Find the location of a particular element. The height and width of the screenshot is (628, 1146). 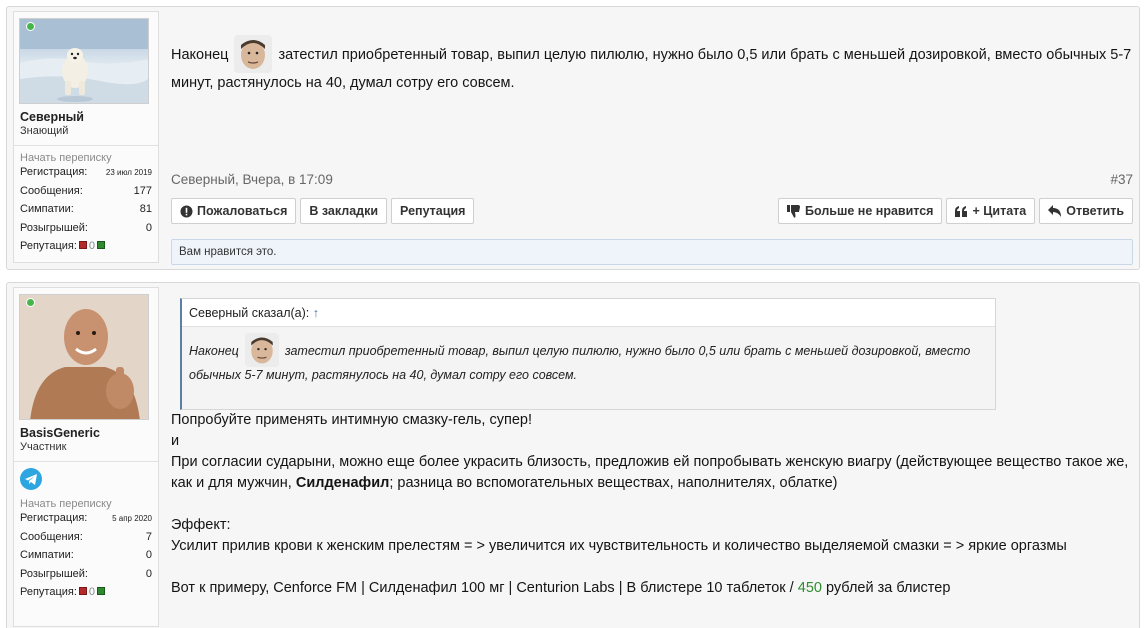

reply-button: Ответить is located at coordinates (1086, 211).